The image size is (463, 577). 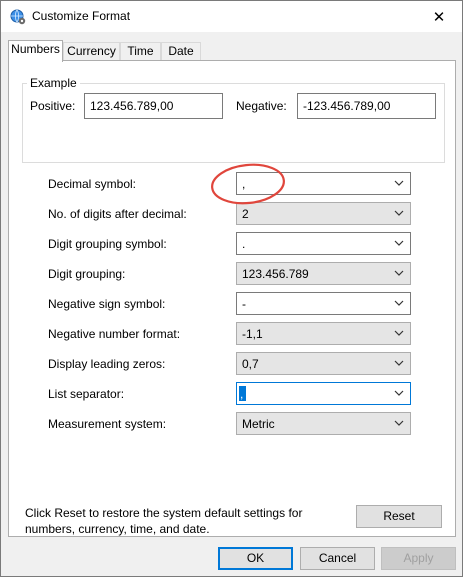 I want to click on digit-grouping-value: 123.456.789, so click(x=275, y=274).